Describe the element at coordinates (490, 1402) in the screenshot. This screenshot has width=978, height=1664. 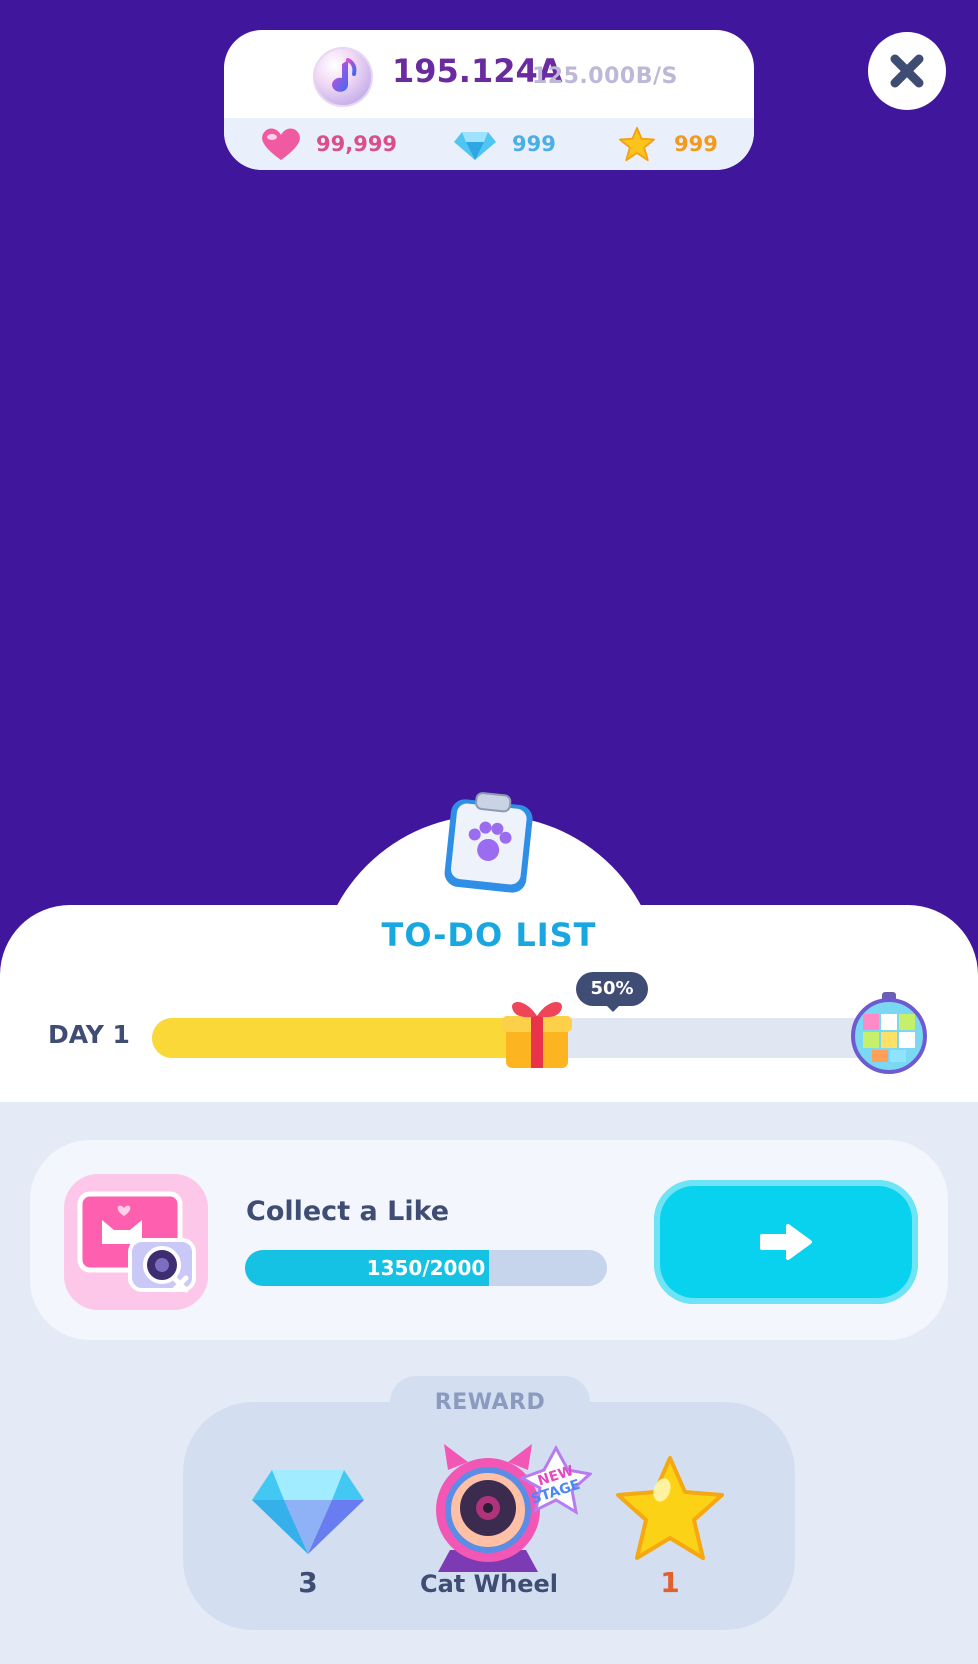
I see `reward-title: REWARD` at that location.